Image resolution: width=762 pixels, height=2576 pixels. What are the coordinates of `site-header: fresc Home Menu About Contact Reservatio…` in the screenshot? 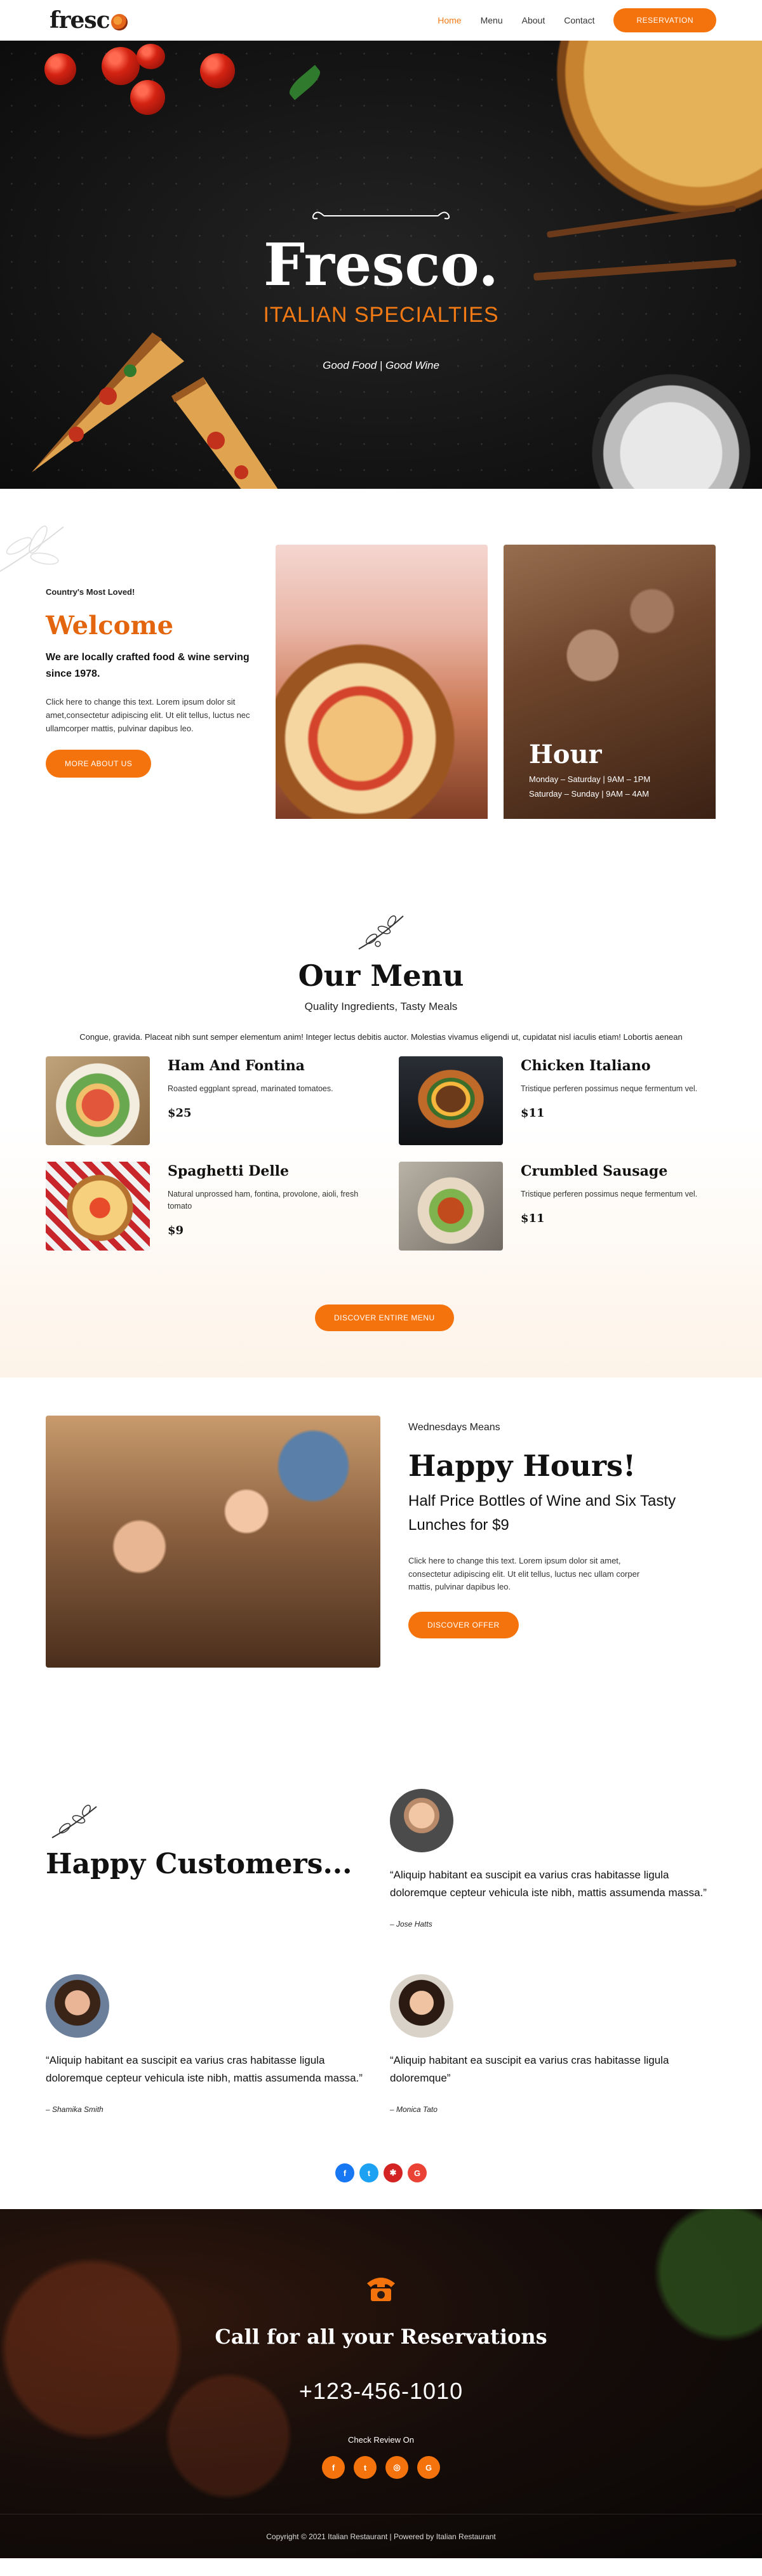 It's located at (381, 20).